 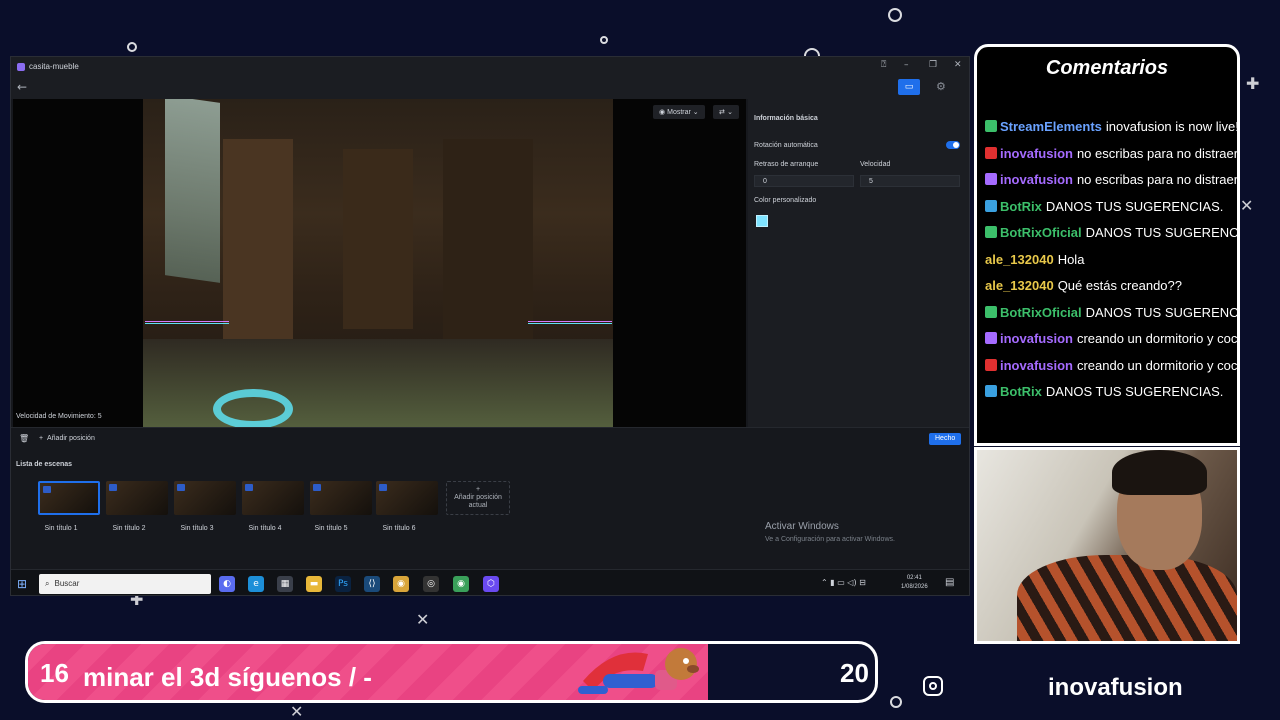 What do you see at coordinates (786, 118) in the screenshot?
I see `section-title: Información básica` at bounding box center [786, 118].